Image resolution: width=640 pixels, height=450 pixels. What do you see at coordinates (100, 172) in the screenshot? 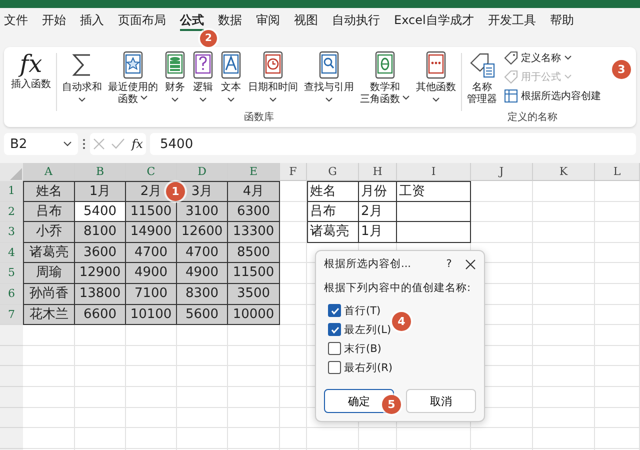
I see `column-header: B` at bounding box center [100, 172].